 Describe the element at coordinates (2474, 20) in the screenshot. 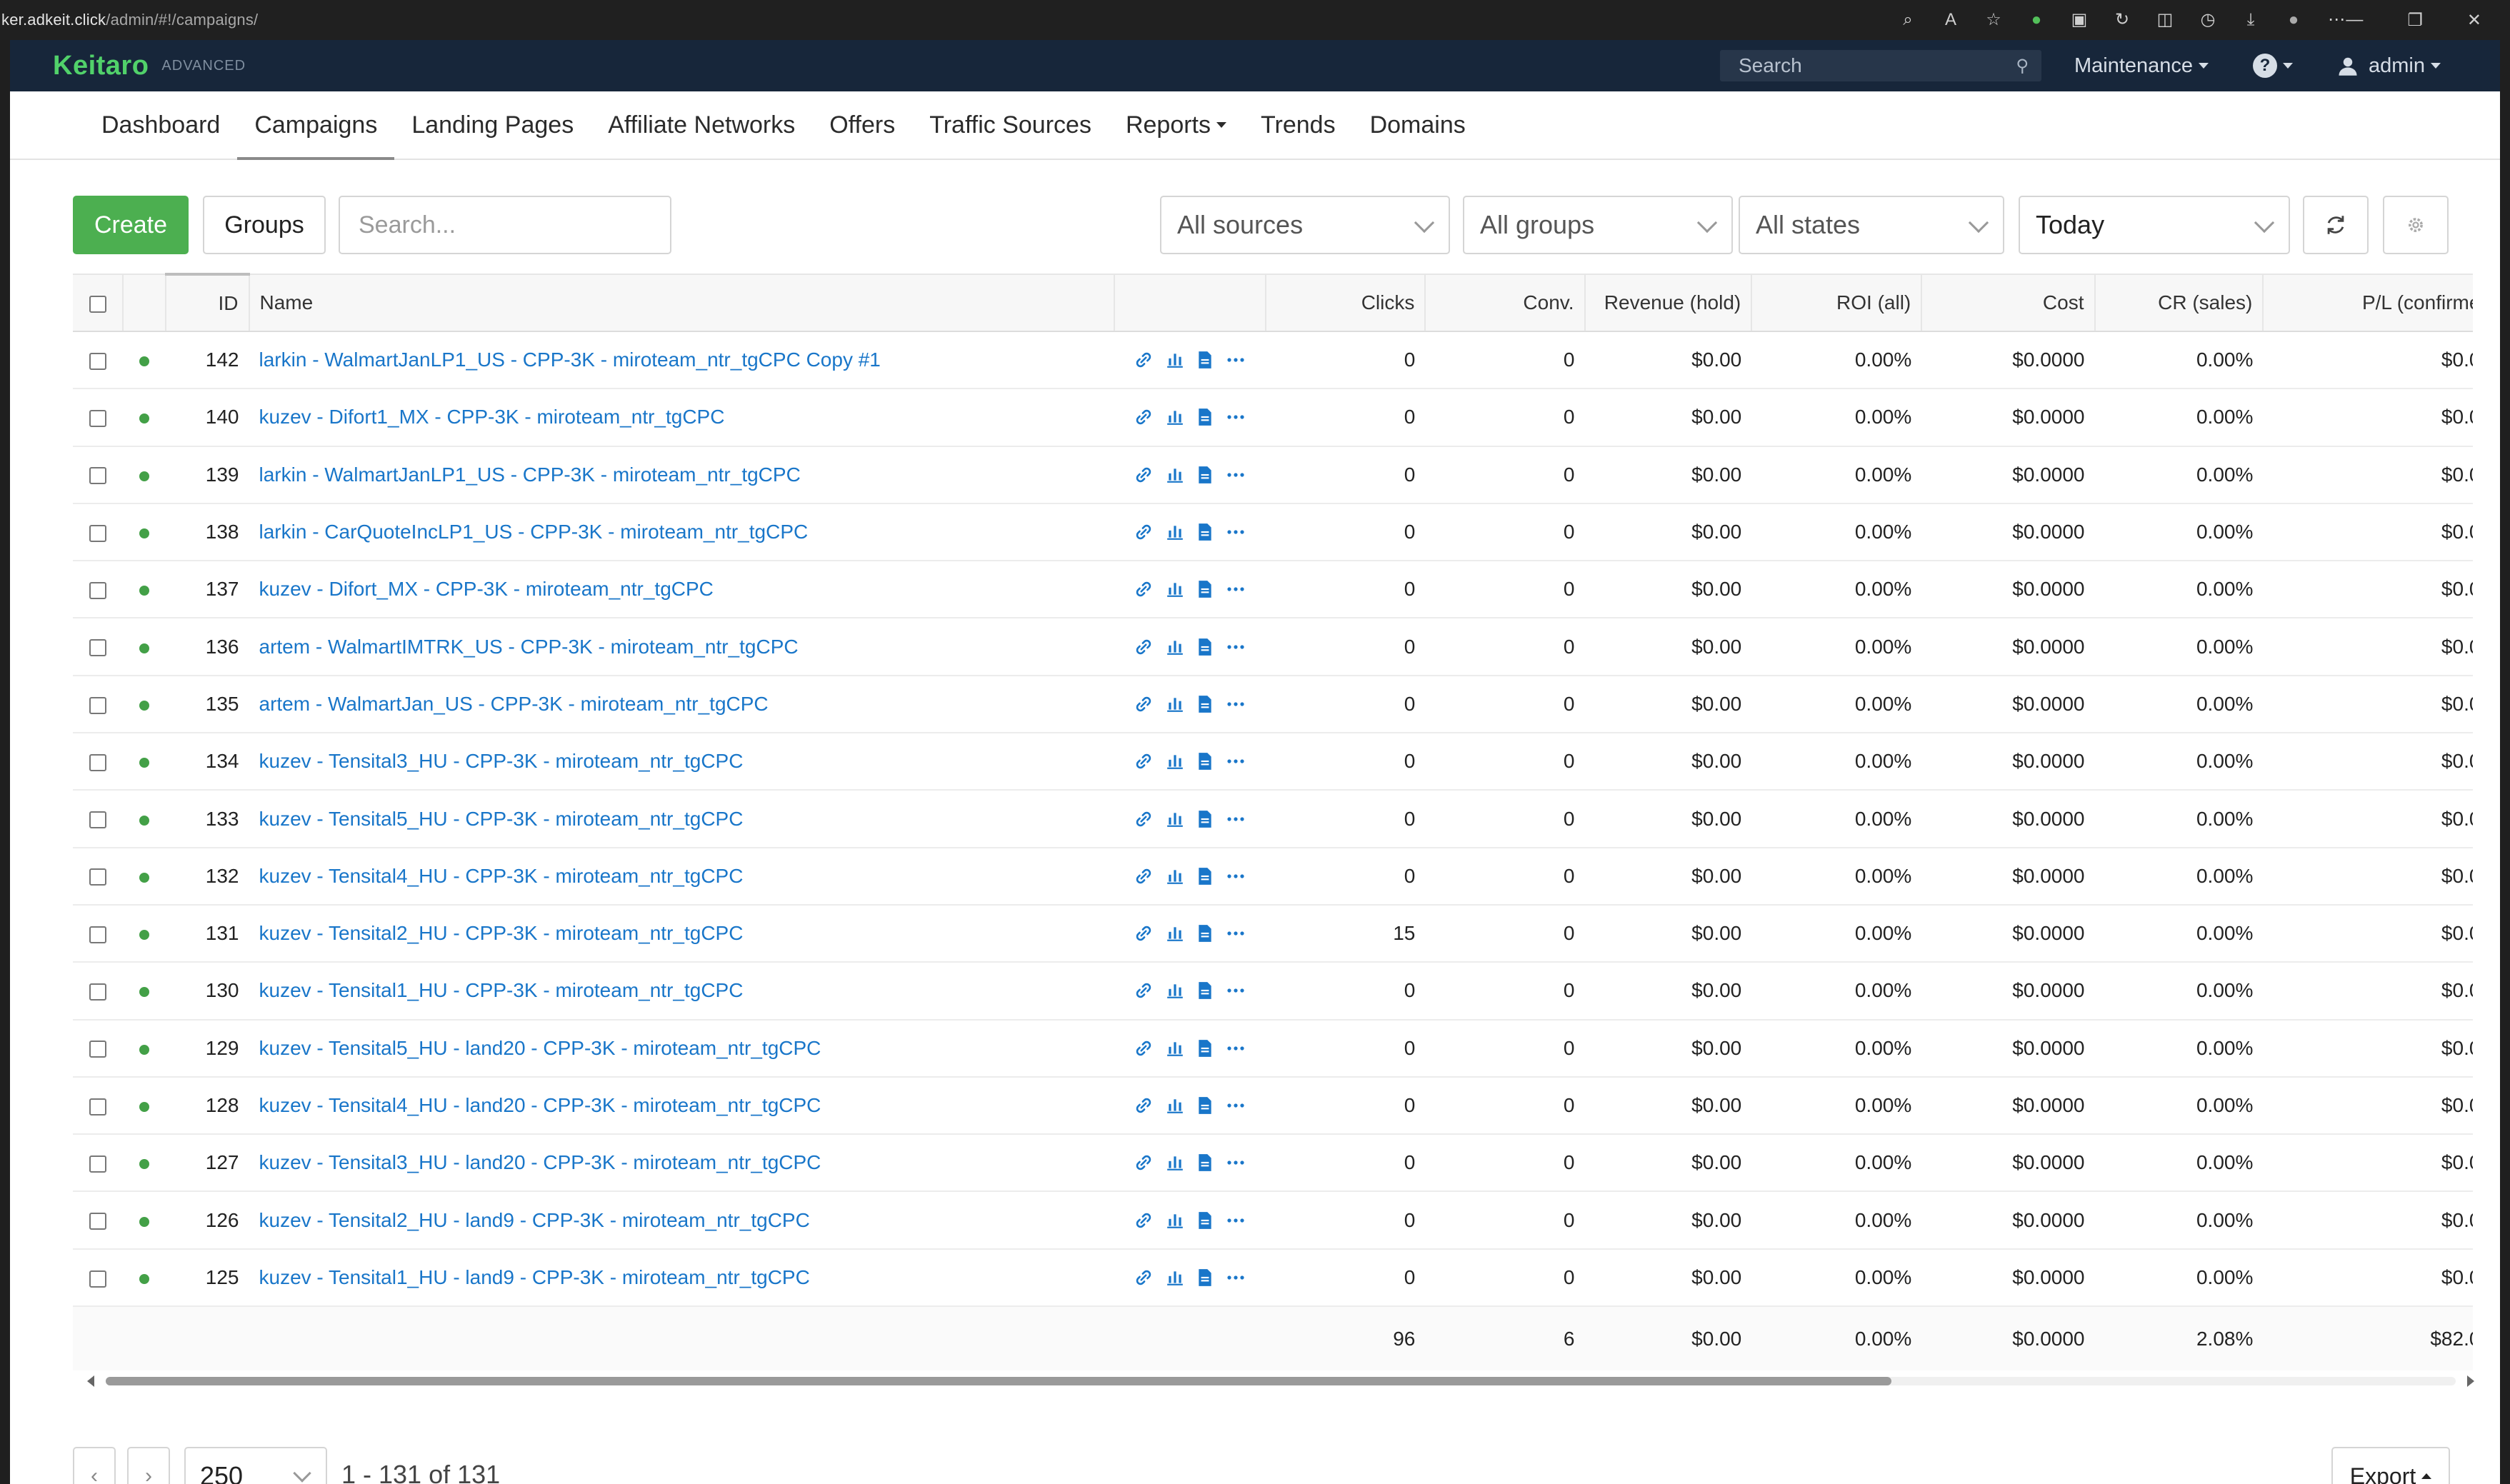

I see `close-icon: ✕` at that location.